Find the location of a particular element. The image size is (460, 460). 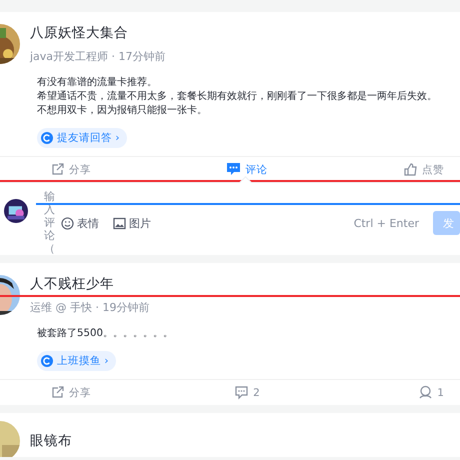

post-text: 不想用双卡，因为报销只能报一张卡。 is located at coordinates (122, 111).